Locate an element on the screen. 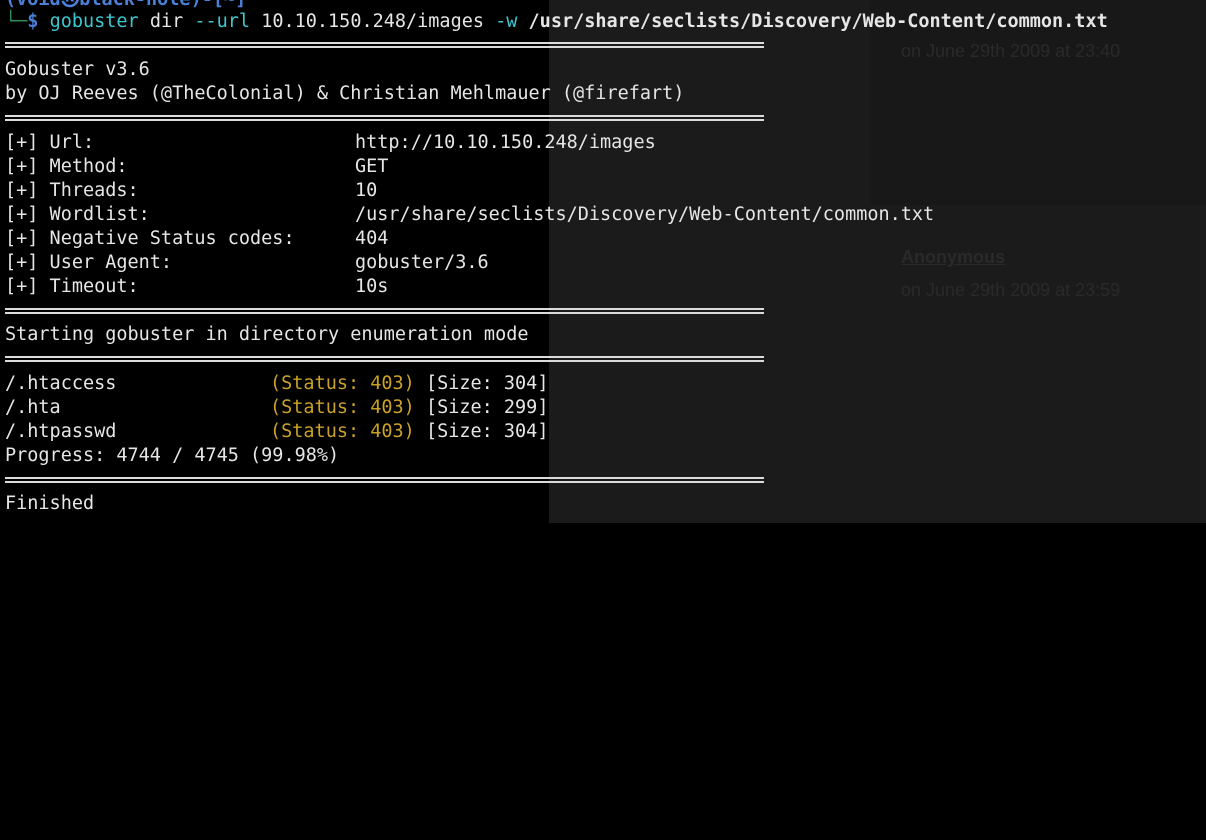 The height and width of the screenshot is (840, 1206). config-negative-status: [+] Negative Status codes: 404 is located at coordinates (197, 238).